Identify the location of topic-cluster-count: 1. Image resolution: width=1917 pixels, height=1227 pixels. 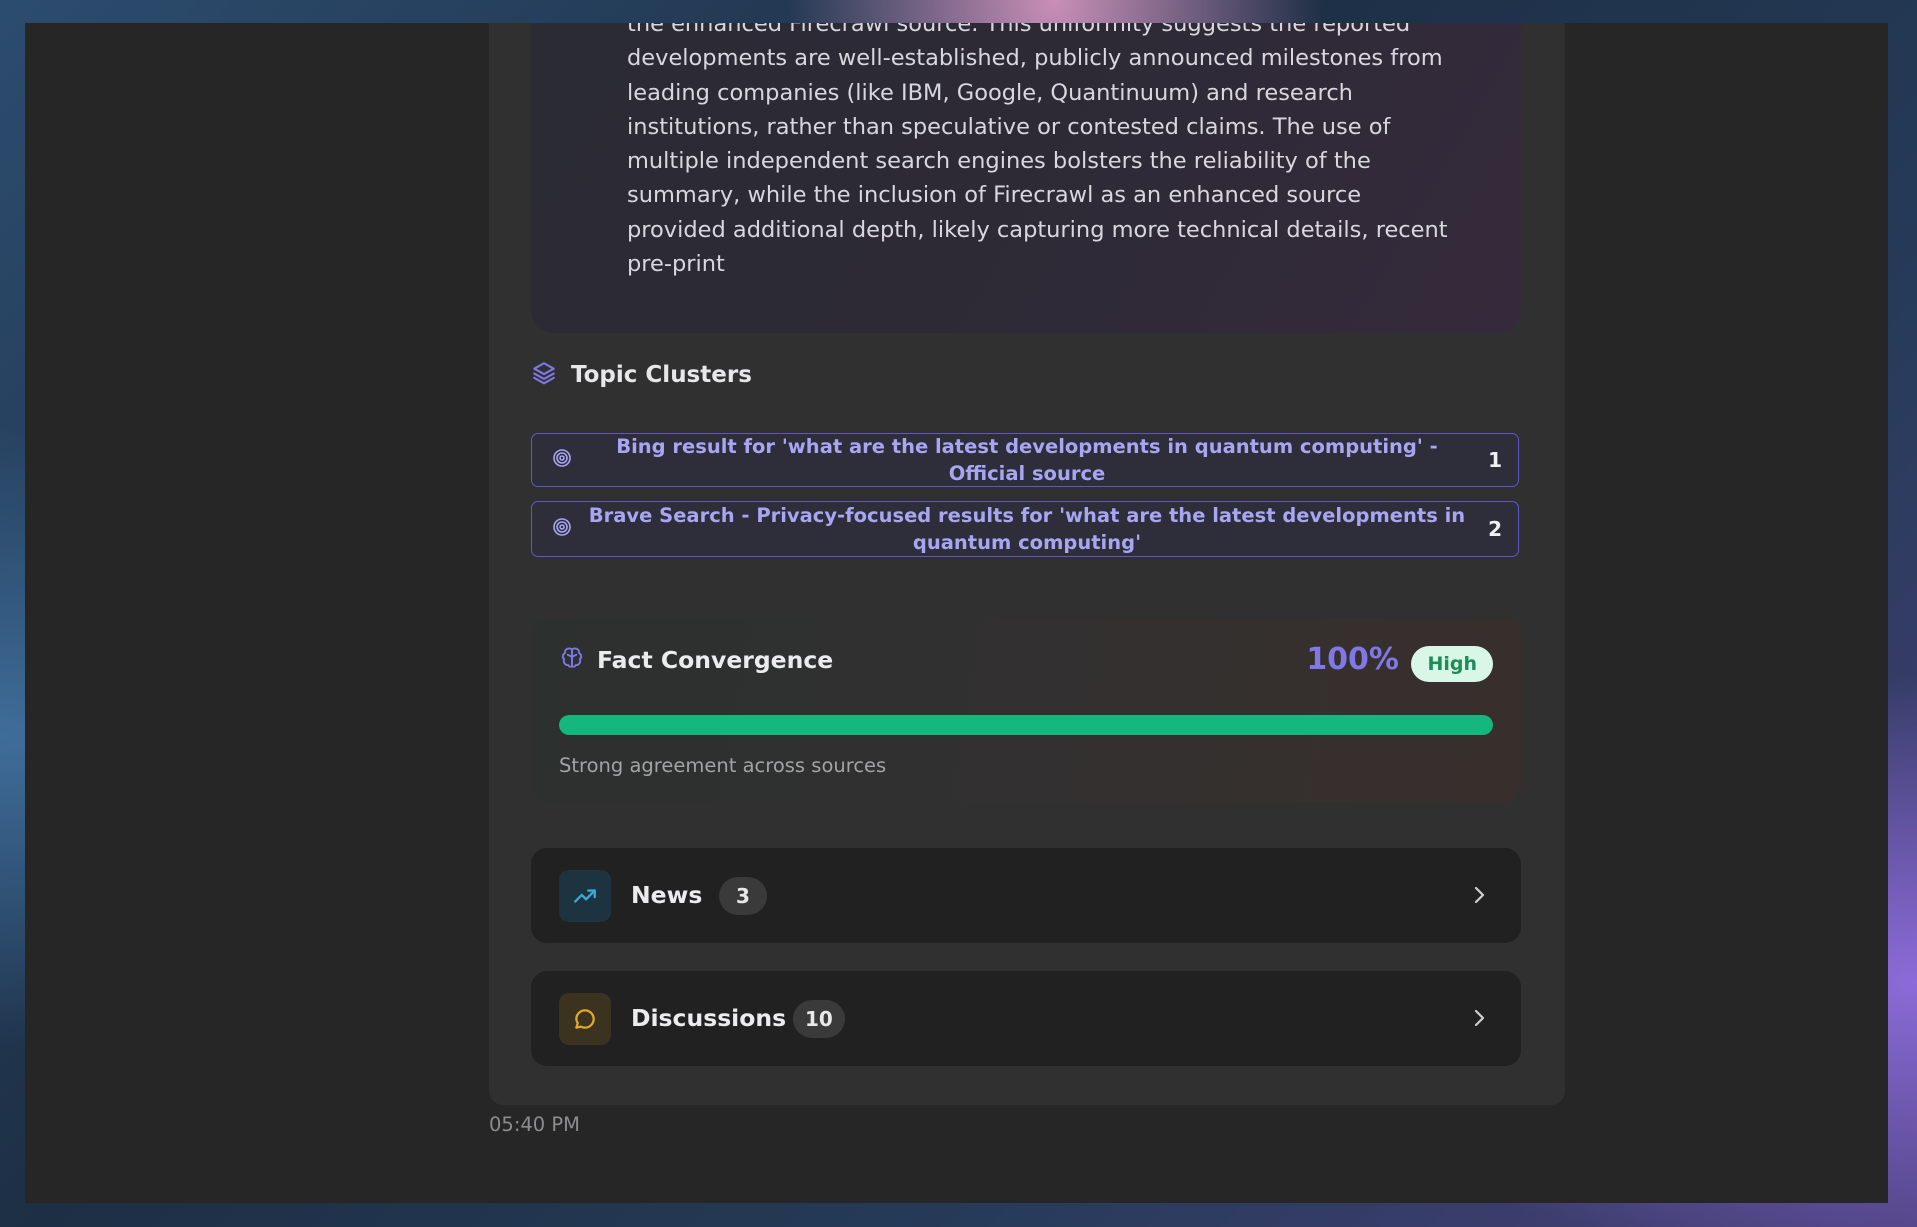
(1495, 460).